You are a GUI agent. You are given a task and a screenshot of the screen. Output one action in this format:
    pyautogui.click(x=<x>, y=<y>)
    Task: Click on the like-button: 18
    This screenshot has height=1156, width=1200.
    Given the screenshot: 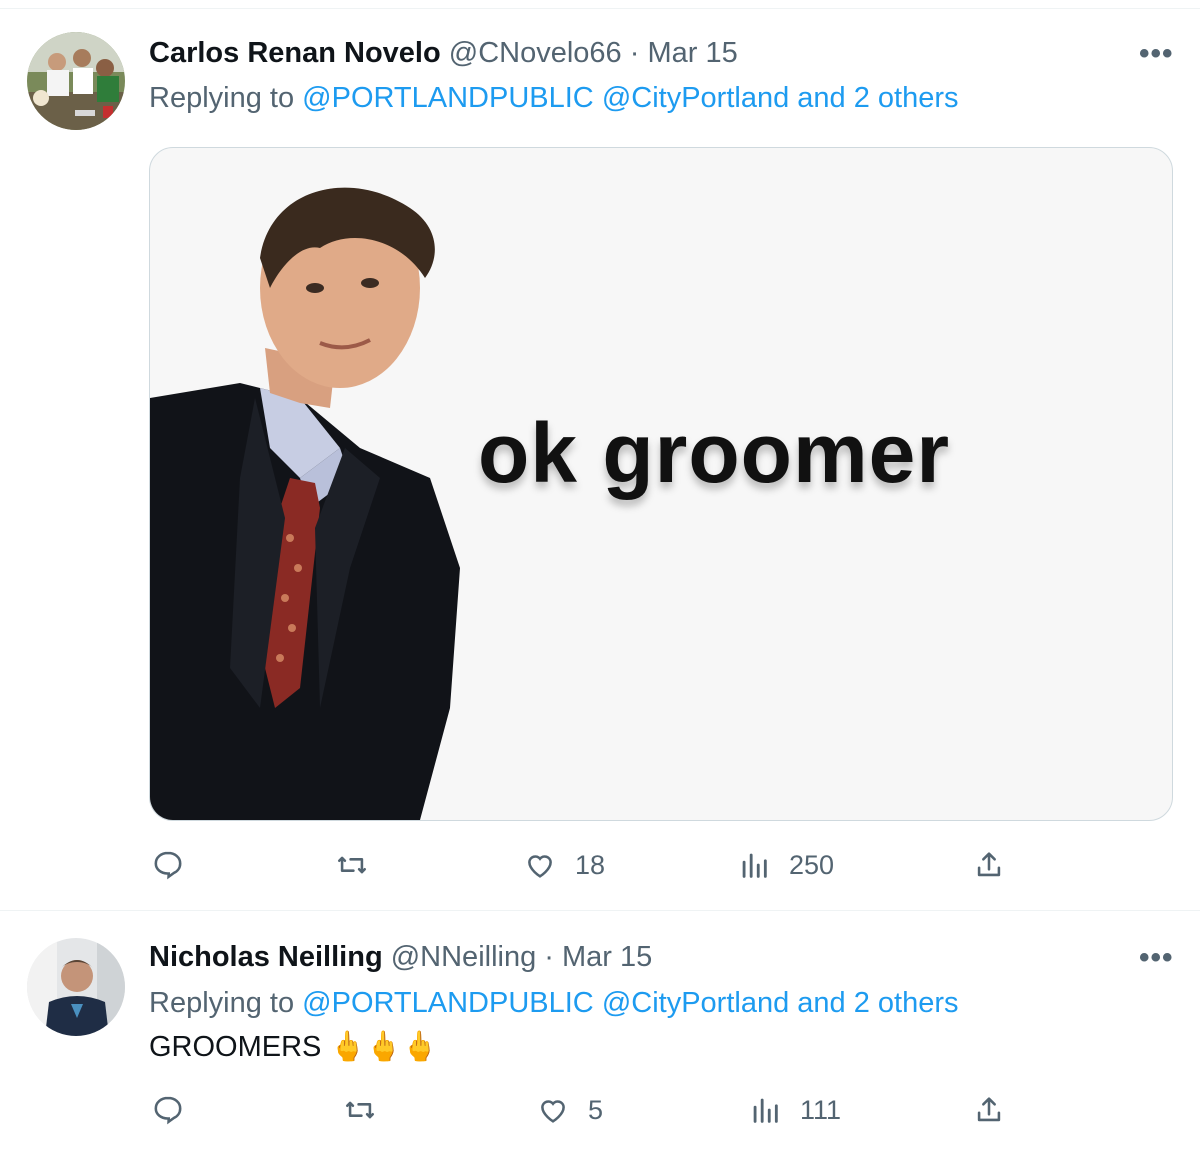 What is the action you would take?
    pyautogui.click(x=564, y=865)
    